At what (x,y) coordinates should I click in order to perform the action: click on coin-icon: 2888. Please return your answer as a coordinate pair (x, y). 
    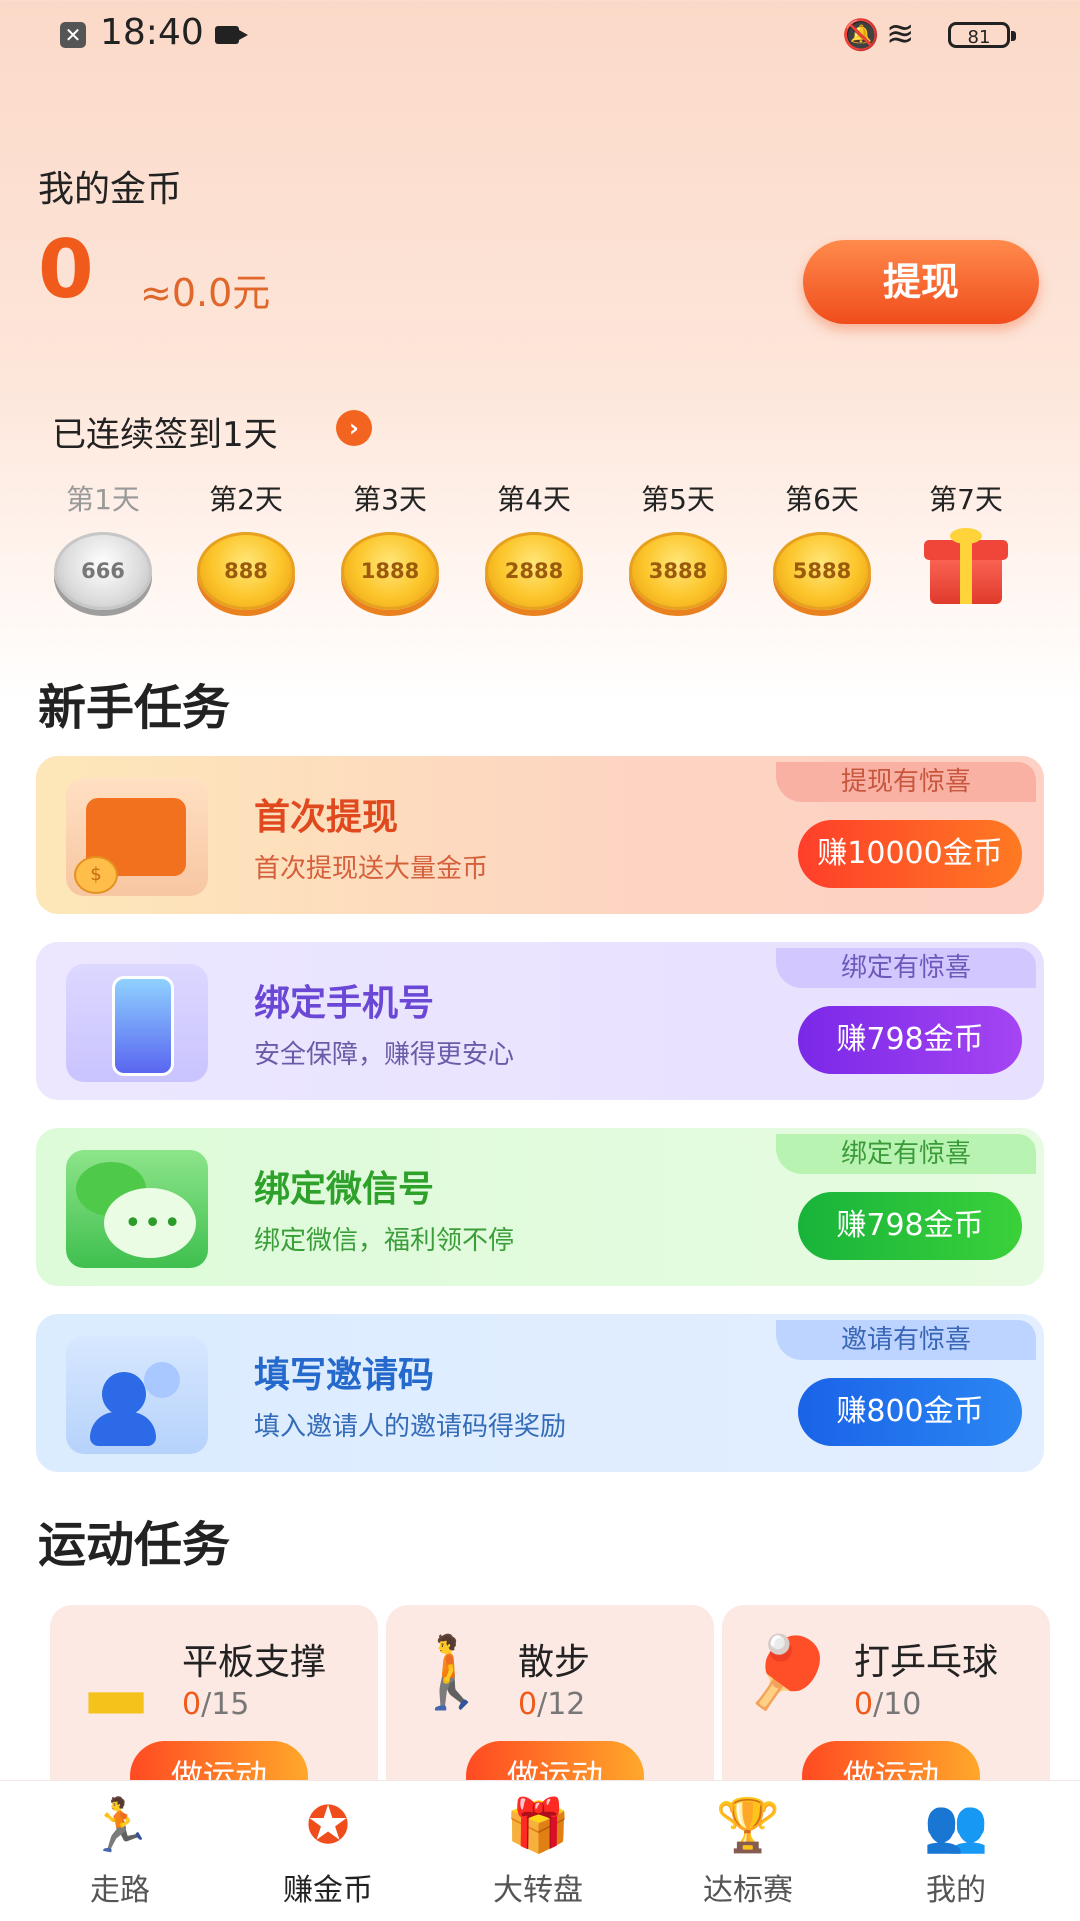
    Looking at the image, I should click on (534, 571).